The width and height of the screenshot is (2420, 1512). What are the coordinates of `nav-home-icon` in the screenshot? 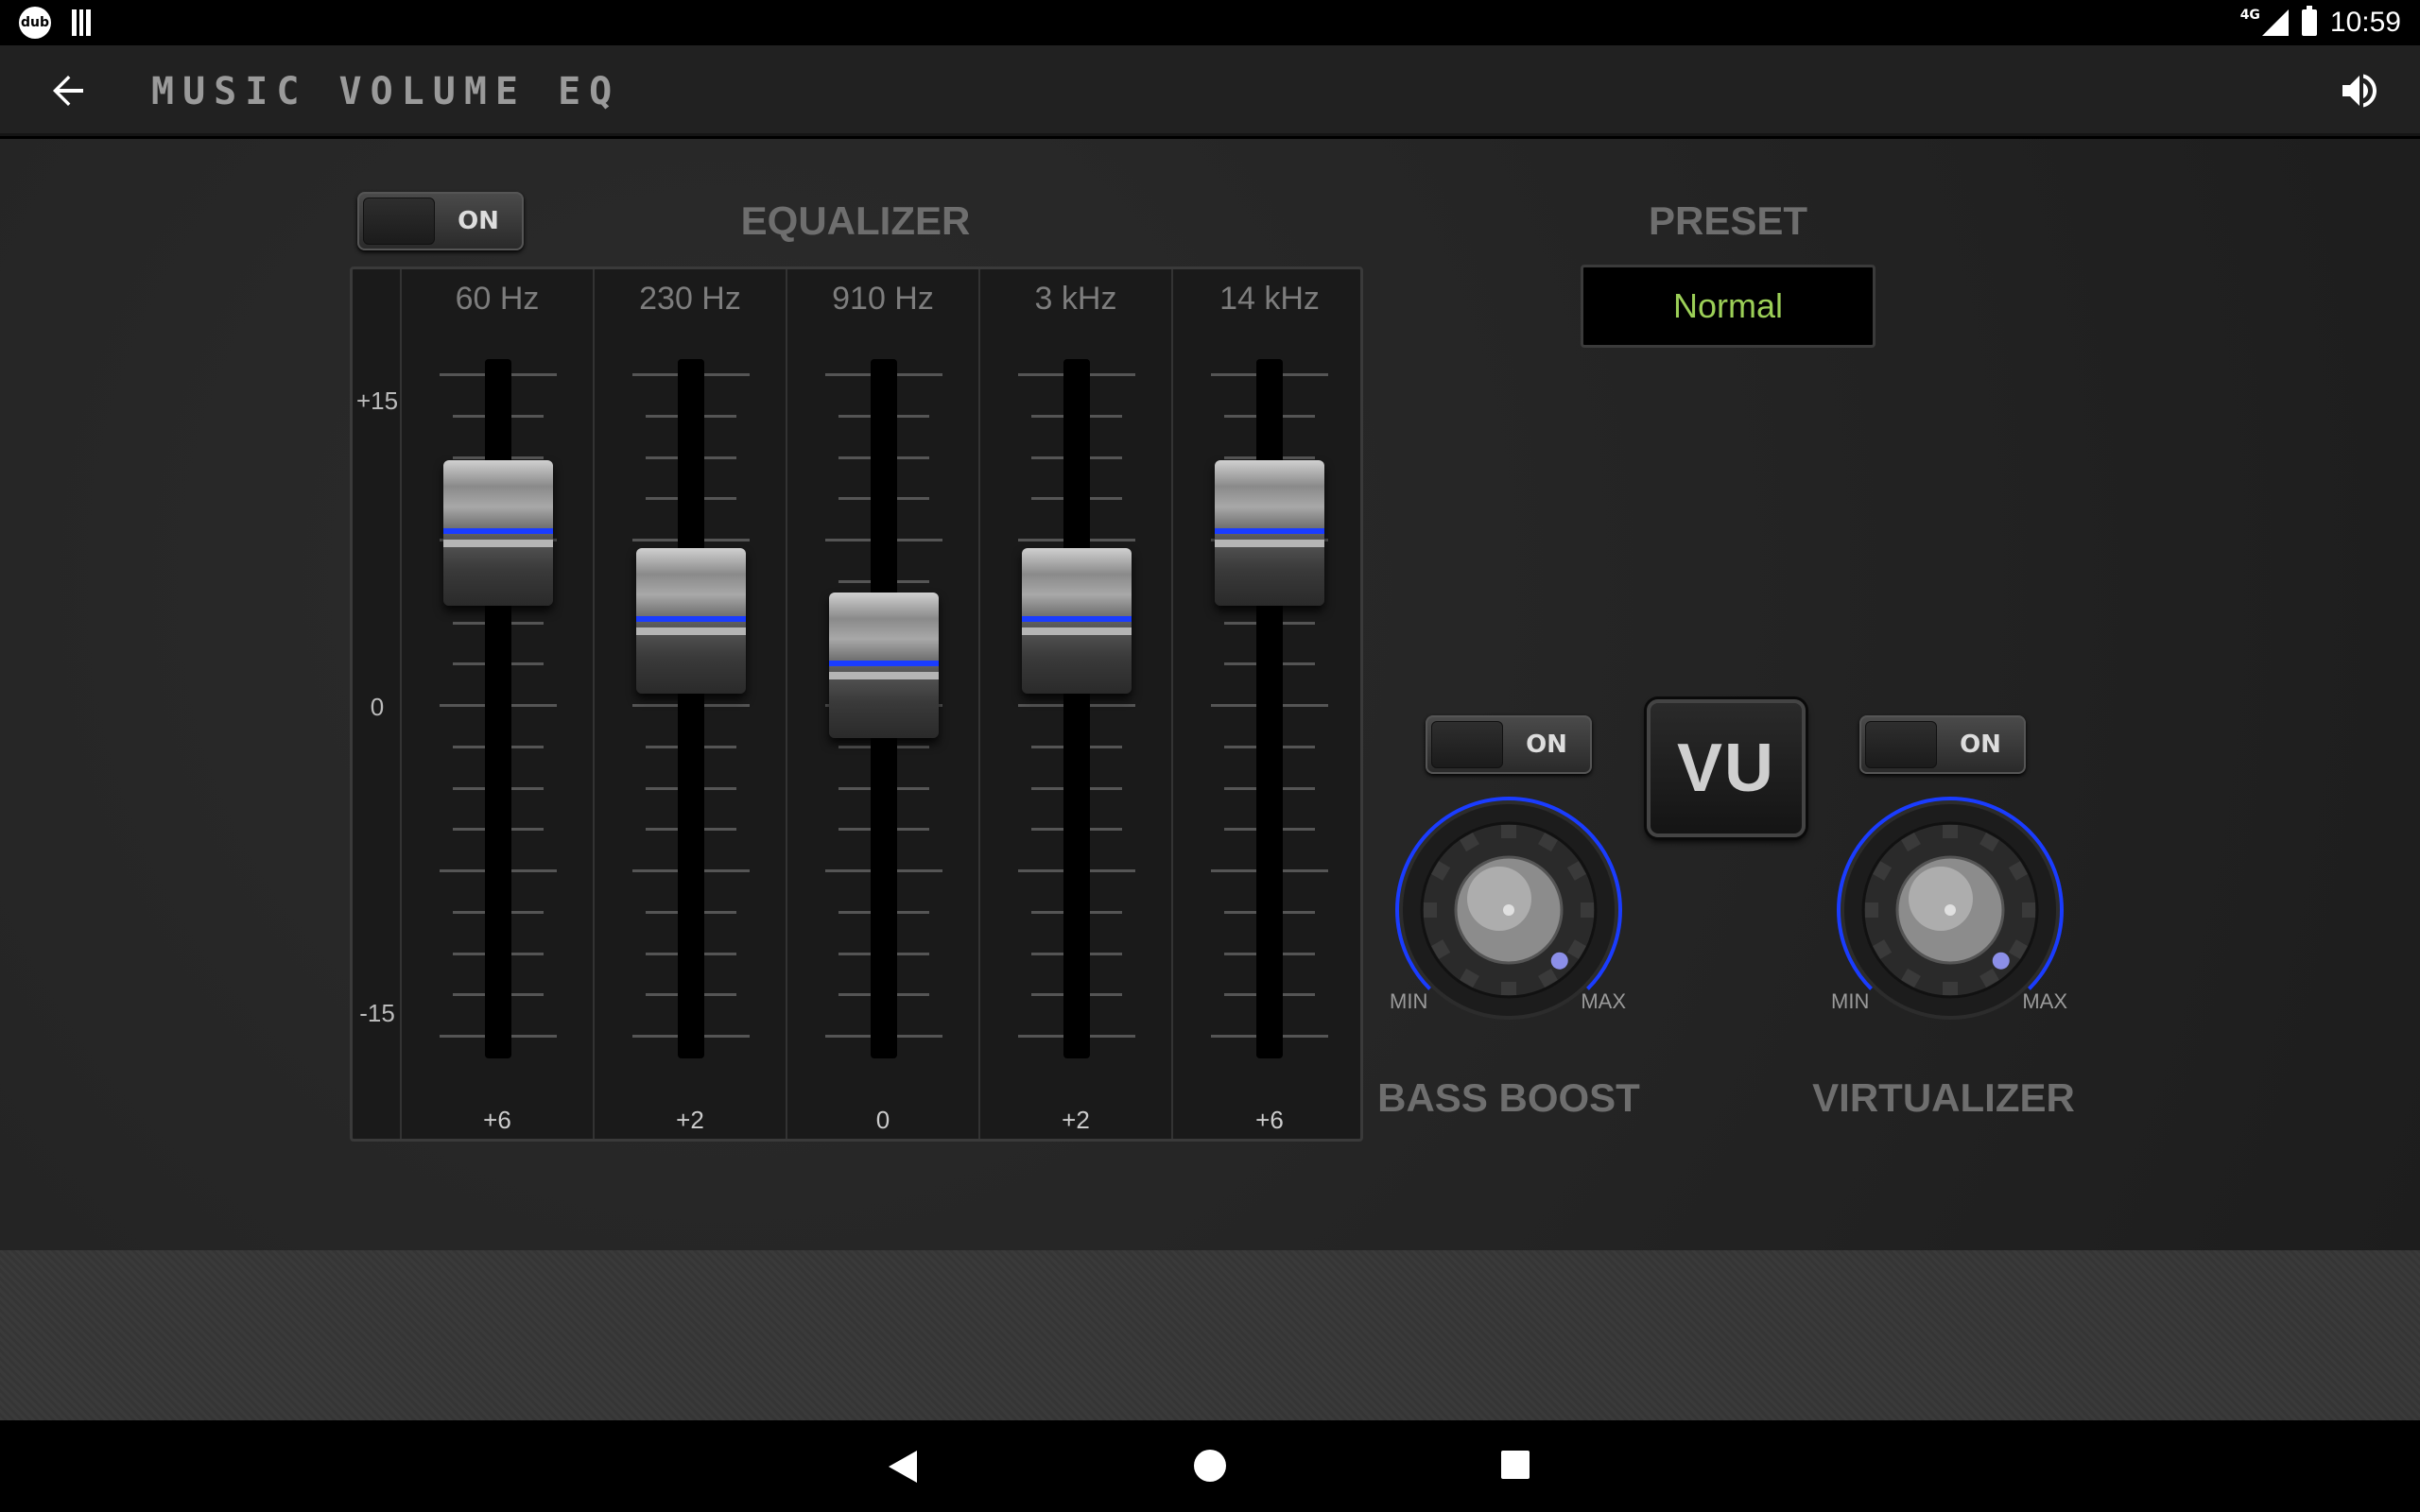 It's located at (1210, 1466).